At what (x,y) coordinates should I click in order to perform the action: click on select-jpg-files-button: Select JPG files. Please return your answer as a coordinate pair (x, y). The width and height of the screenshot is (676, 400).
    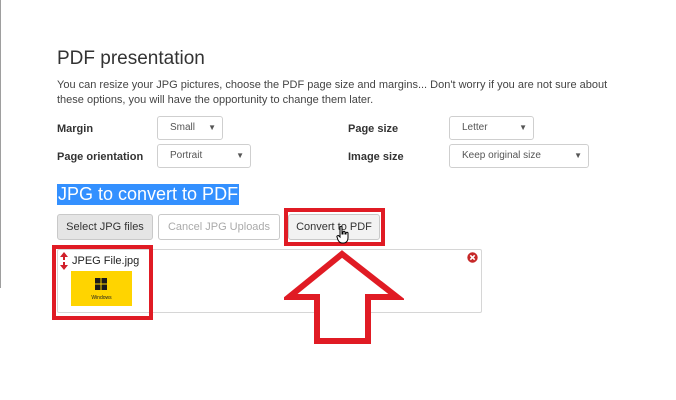
    Looking at the image, I should click on (105, 227).